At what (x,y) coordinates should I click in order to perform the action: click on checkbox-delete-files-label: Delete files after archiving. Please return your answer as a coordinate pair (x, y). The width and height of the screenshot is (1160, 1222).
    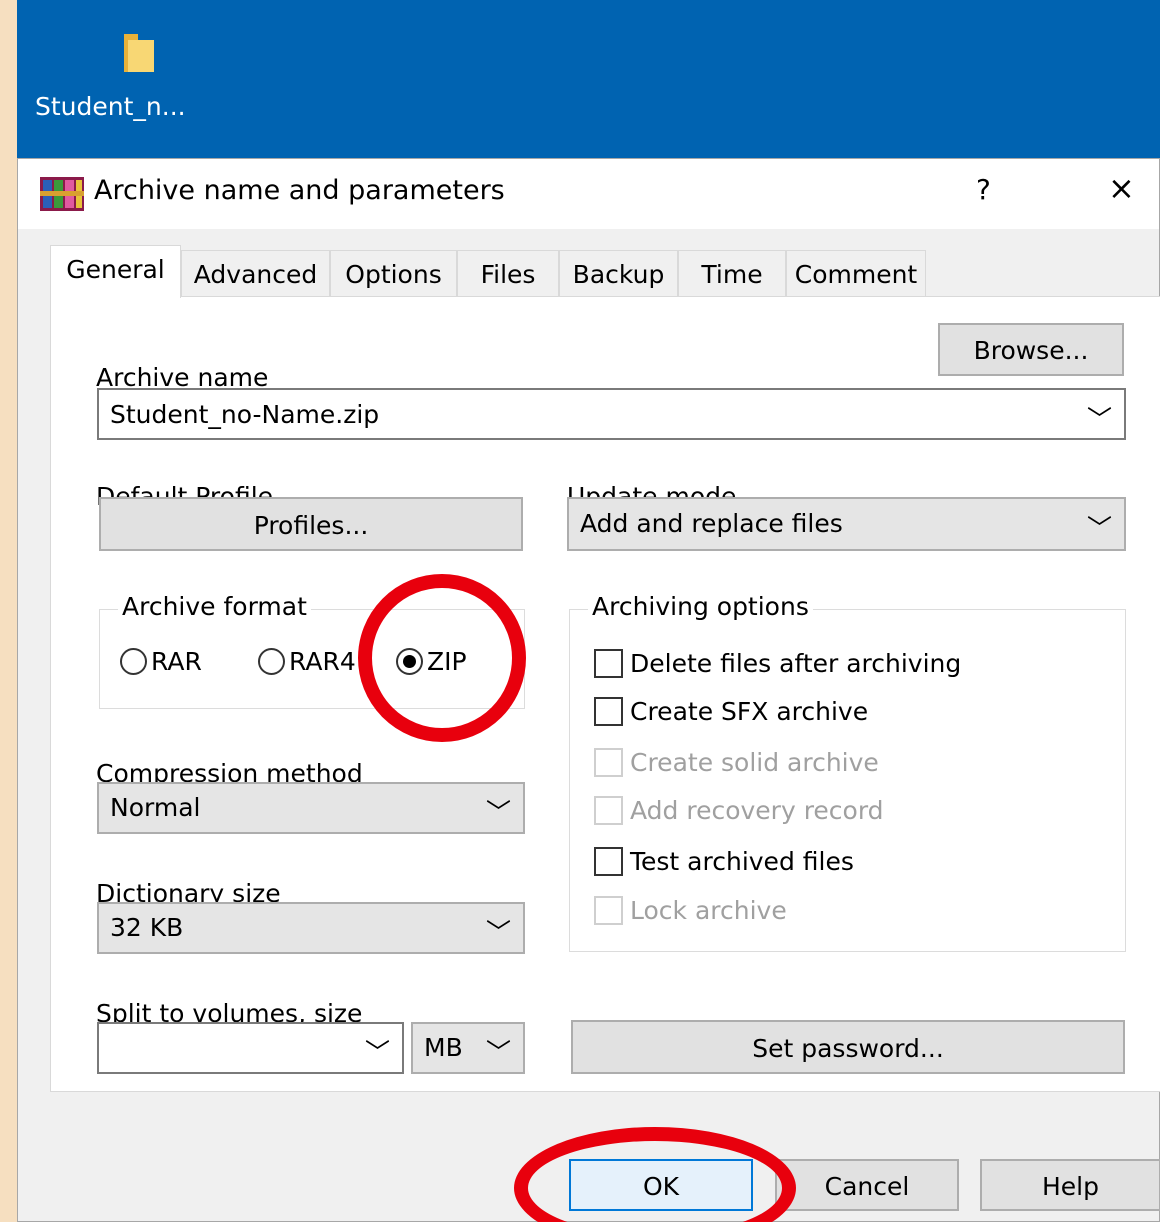
    Looking at the image, I should click on (796, 663).